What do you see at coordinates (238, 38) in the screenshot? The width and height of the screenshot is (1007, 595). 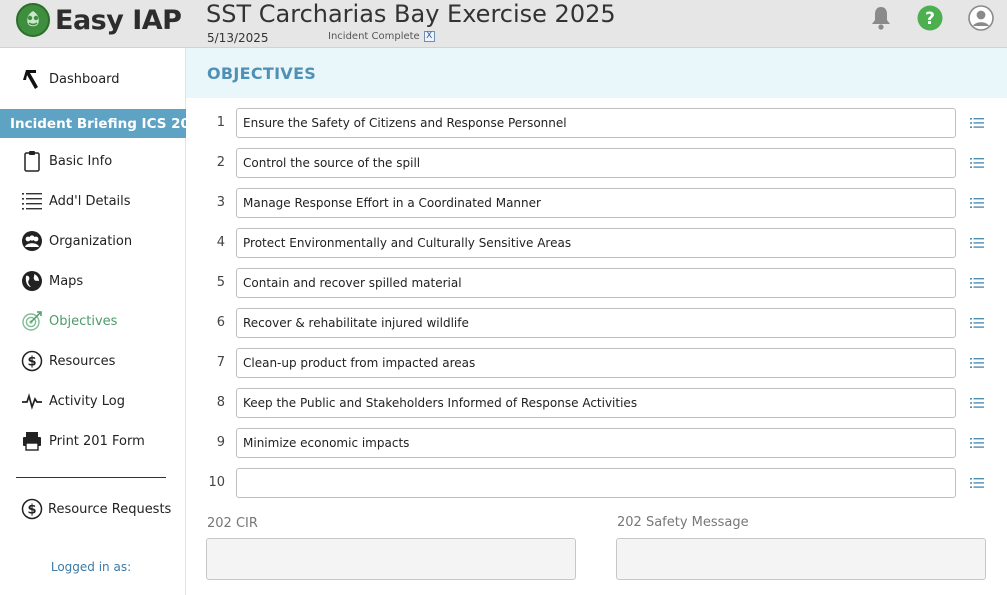 I see `incident-date: 5/13/2025` at bounding box center [238, 38].